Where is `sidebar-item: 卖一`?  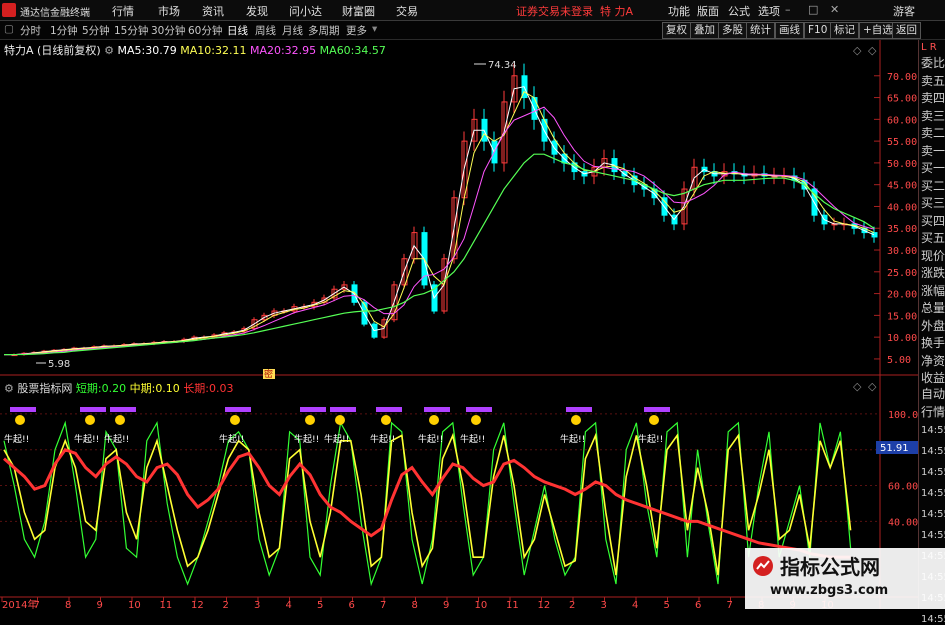
sidebar-item: 卖一 is located at coordinates (933, 150).